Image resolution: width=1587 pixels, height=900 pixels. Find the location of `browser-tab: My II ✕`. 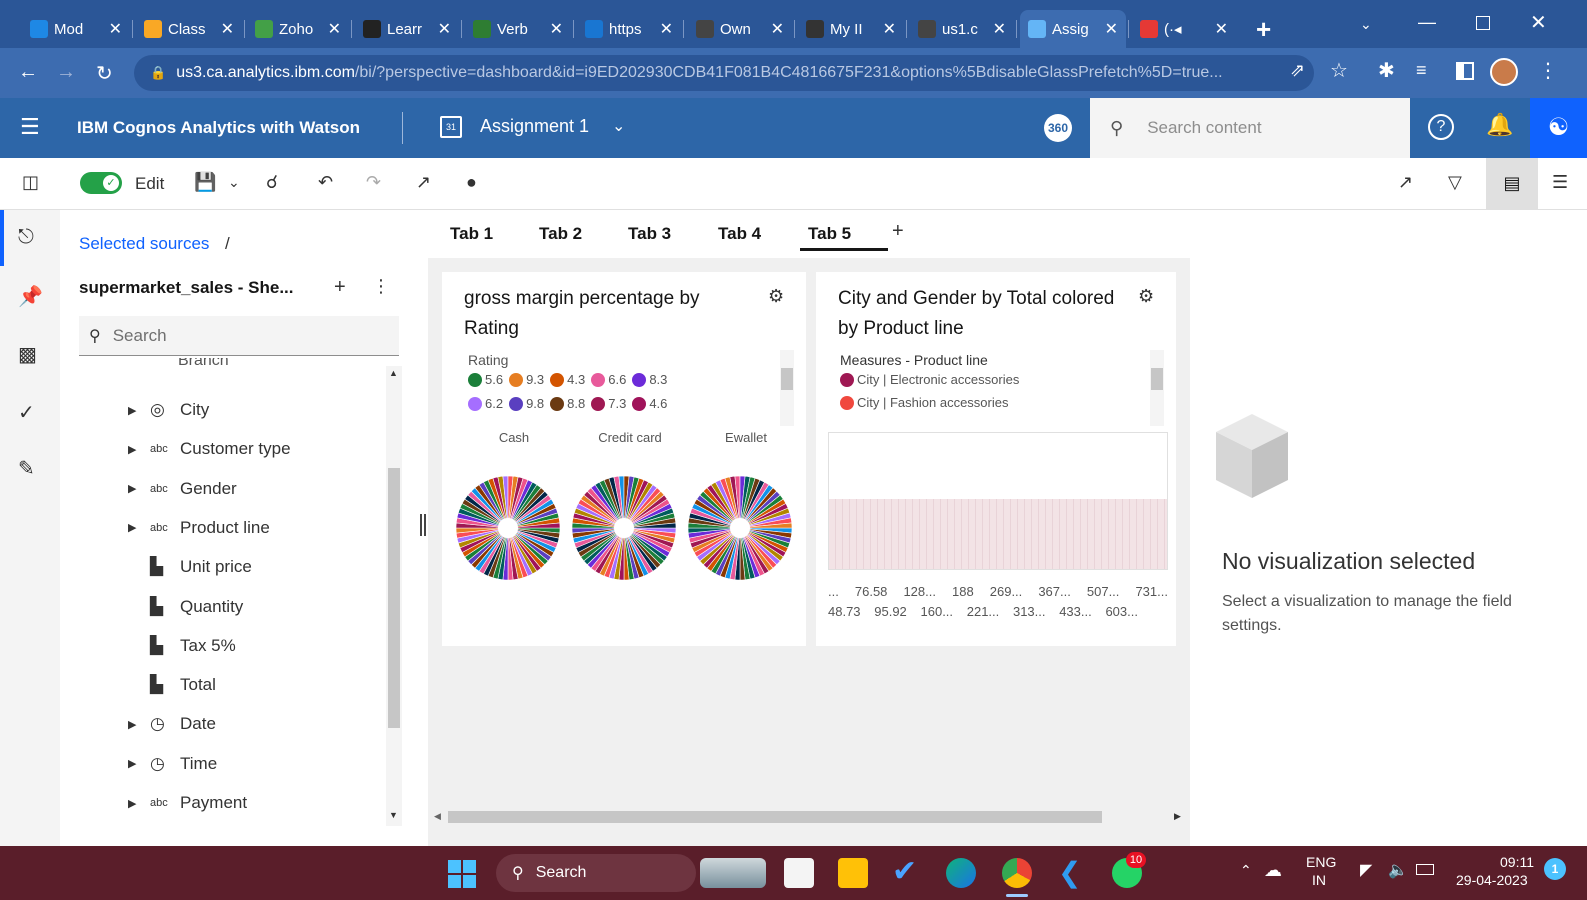

browser-tab: My II ✕ is located at coordinates (851, 29).